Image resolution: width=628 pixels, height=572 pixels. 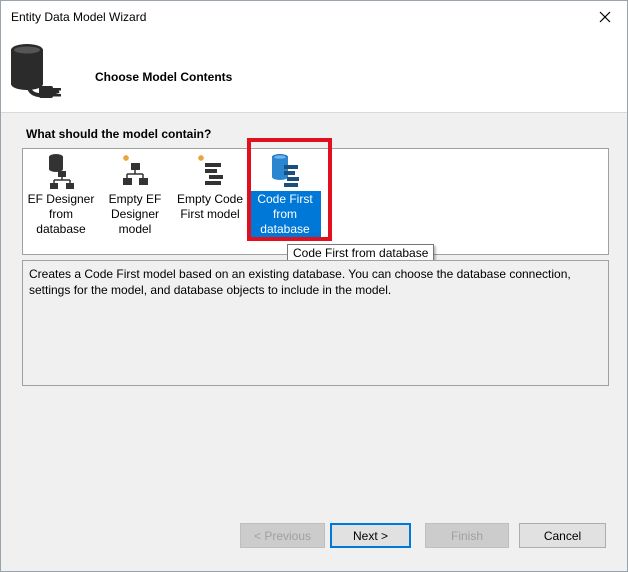 I want to click on code-first-database-icon, so click(x=285, y=170).